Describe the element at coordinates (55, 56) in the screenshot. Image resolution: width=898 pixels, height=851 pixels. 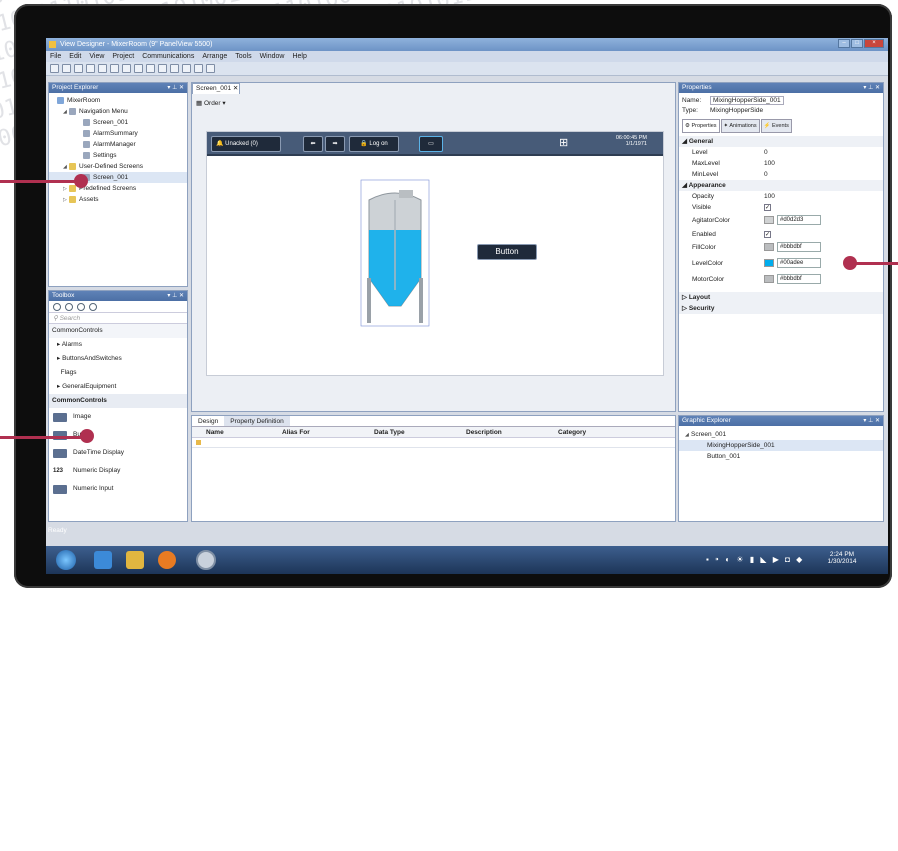
I see `menu-file: File` at that location.